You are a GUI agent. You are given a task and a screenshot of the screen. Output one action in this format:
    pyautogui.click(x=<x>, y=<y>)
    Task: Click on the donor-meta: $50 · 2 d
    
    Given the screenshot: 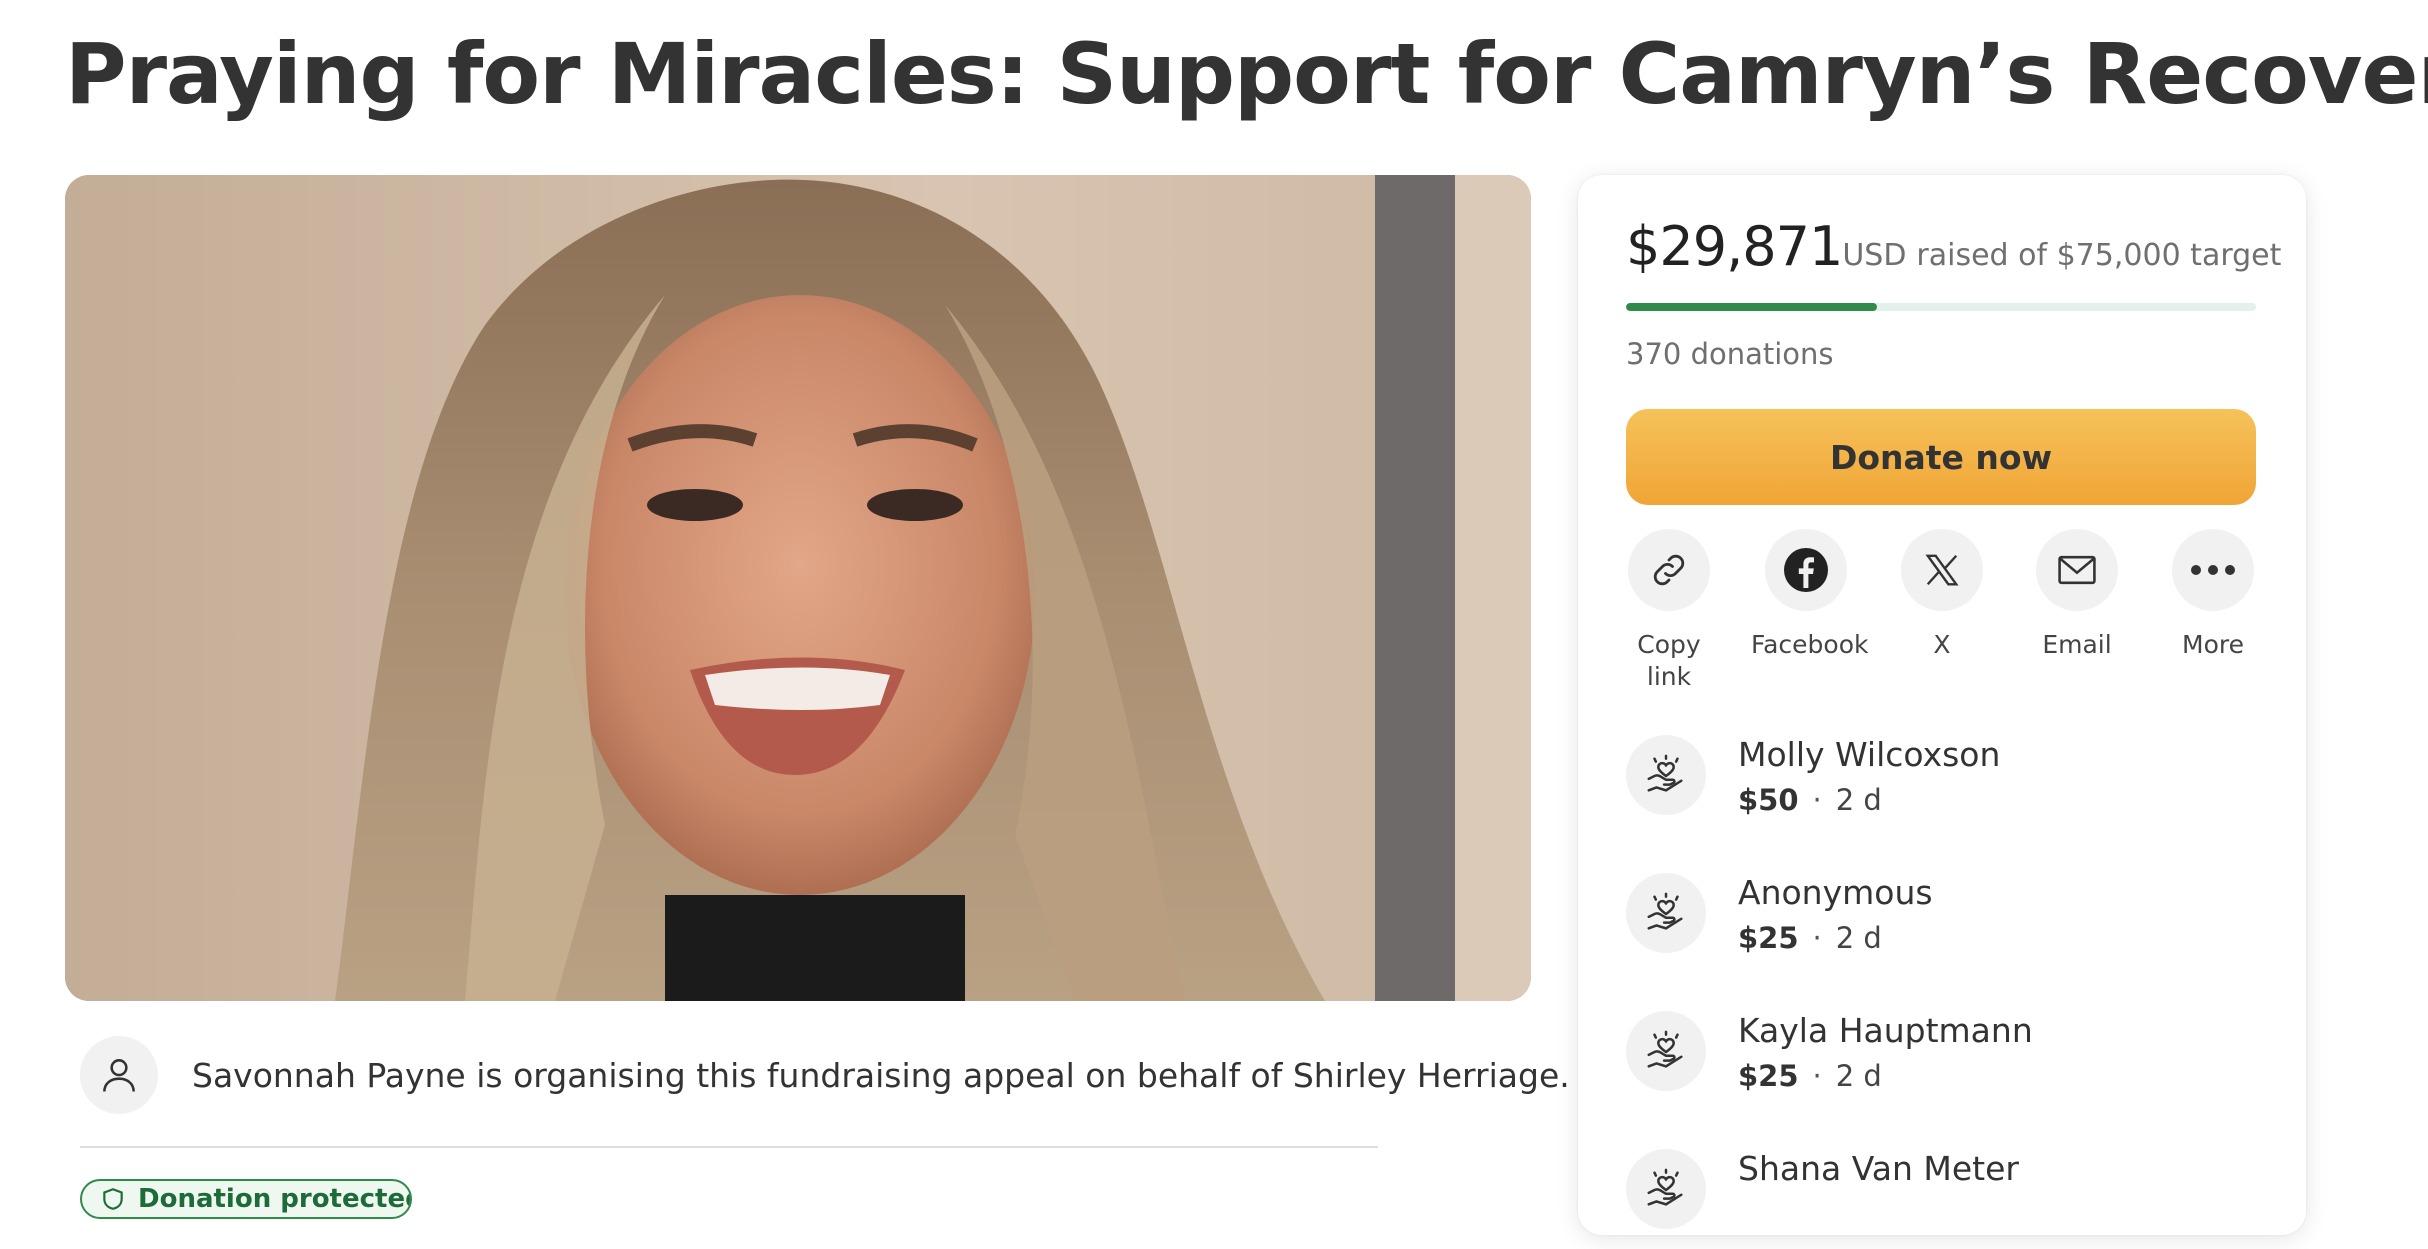 What is the action you would take?
    pyautogui.click(x=1810, y=800)
    